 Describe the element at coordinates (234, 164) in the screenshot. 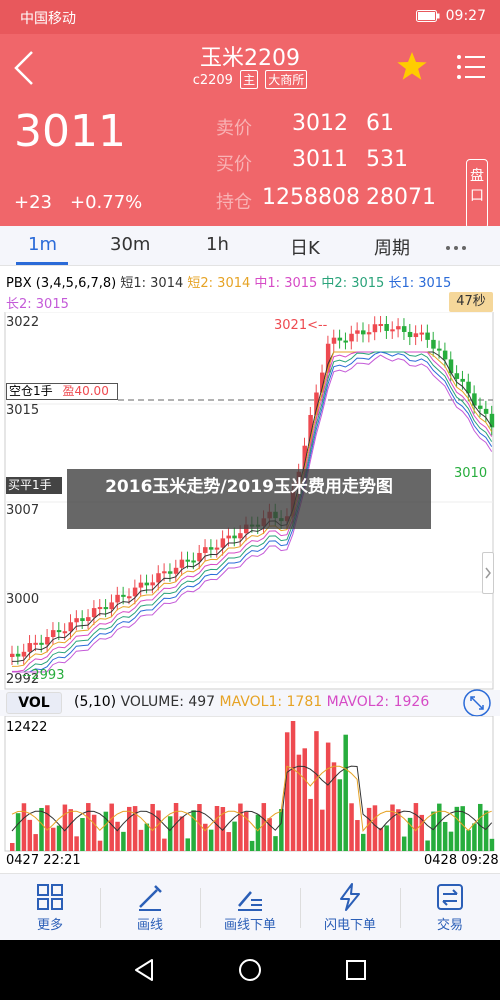

I see `bid-label: 买价` at that location.